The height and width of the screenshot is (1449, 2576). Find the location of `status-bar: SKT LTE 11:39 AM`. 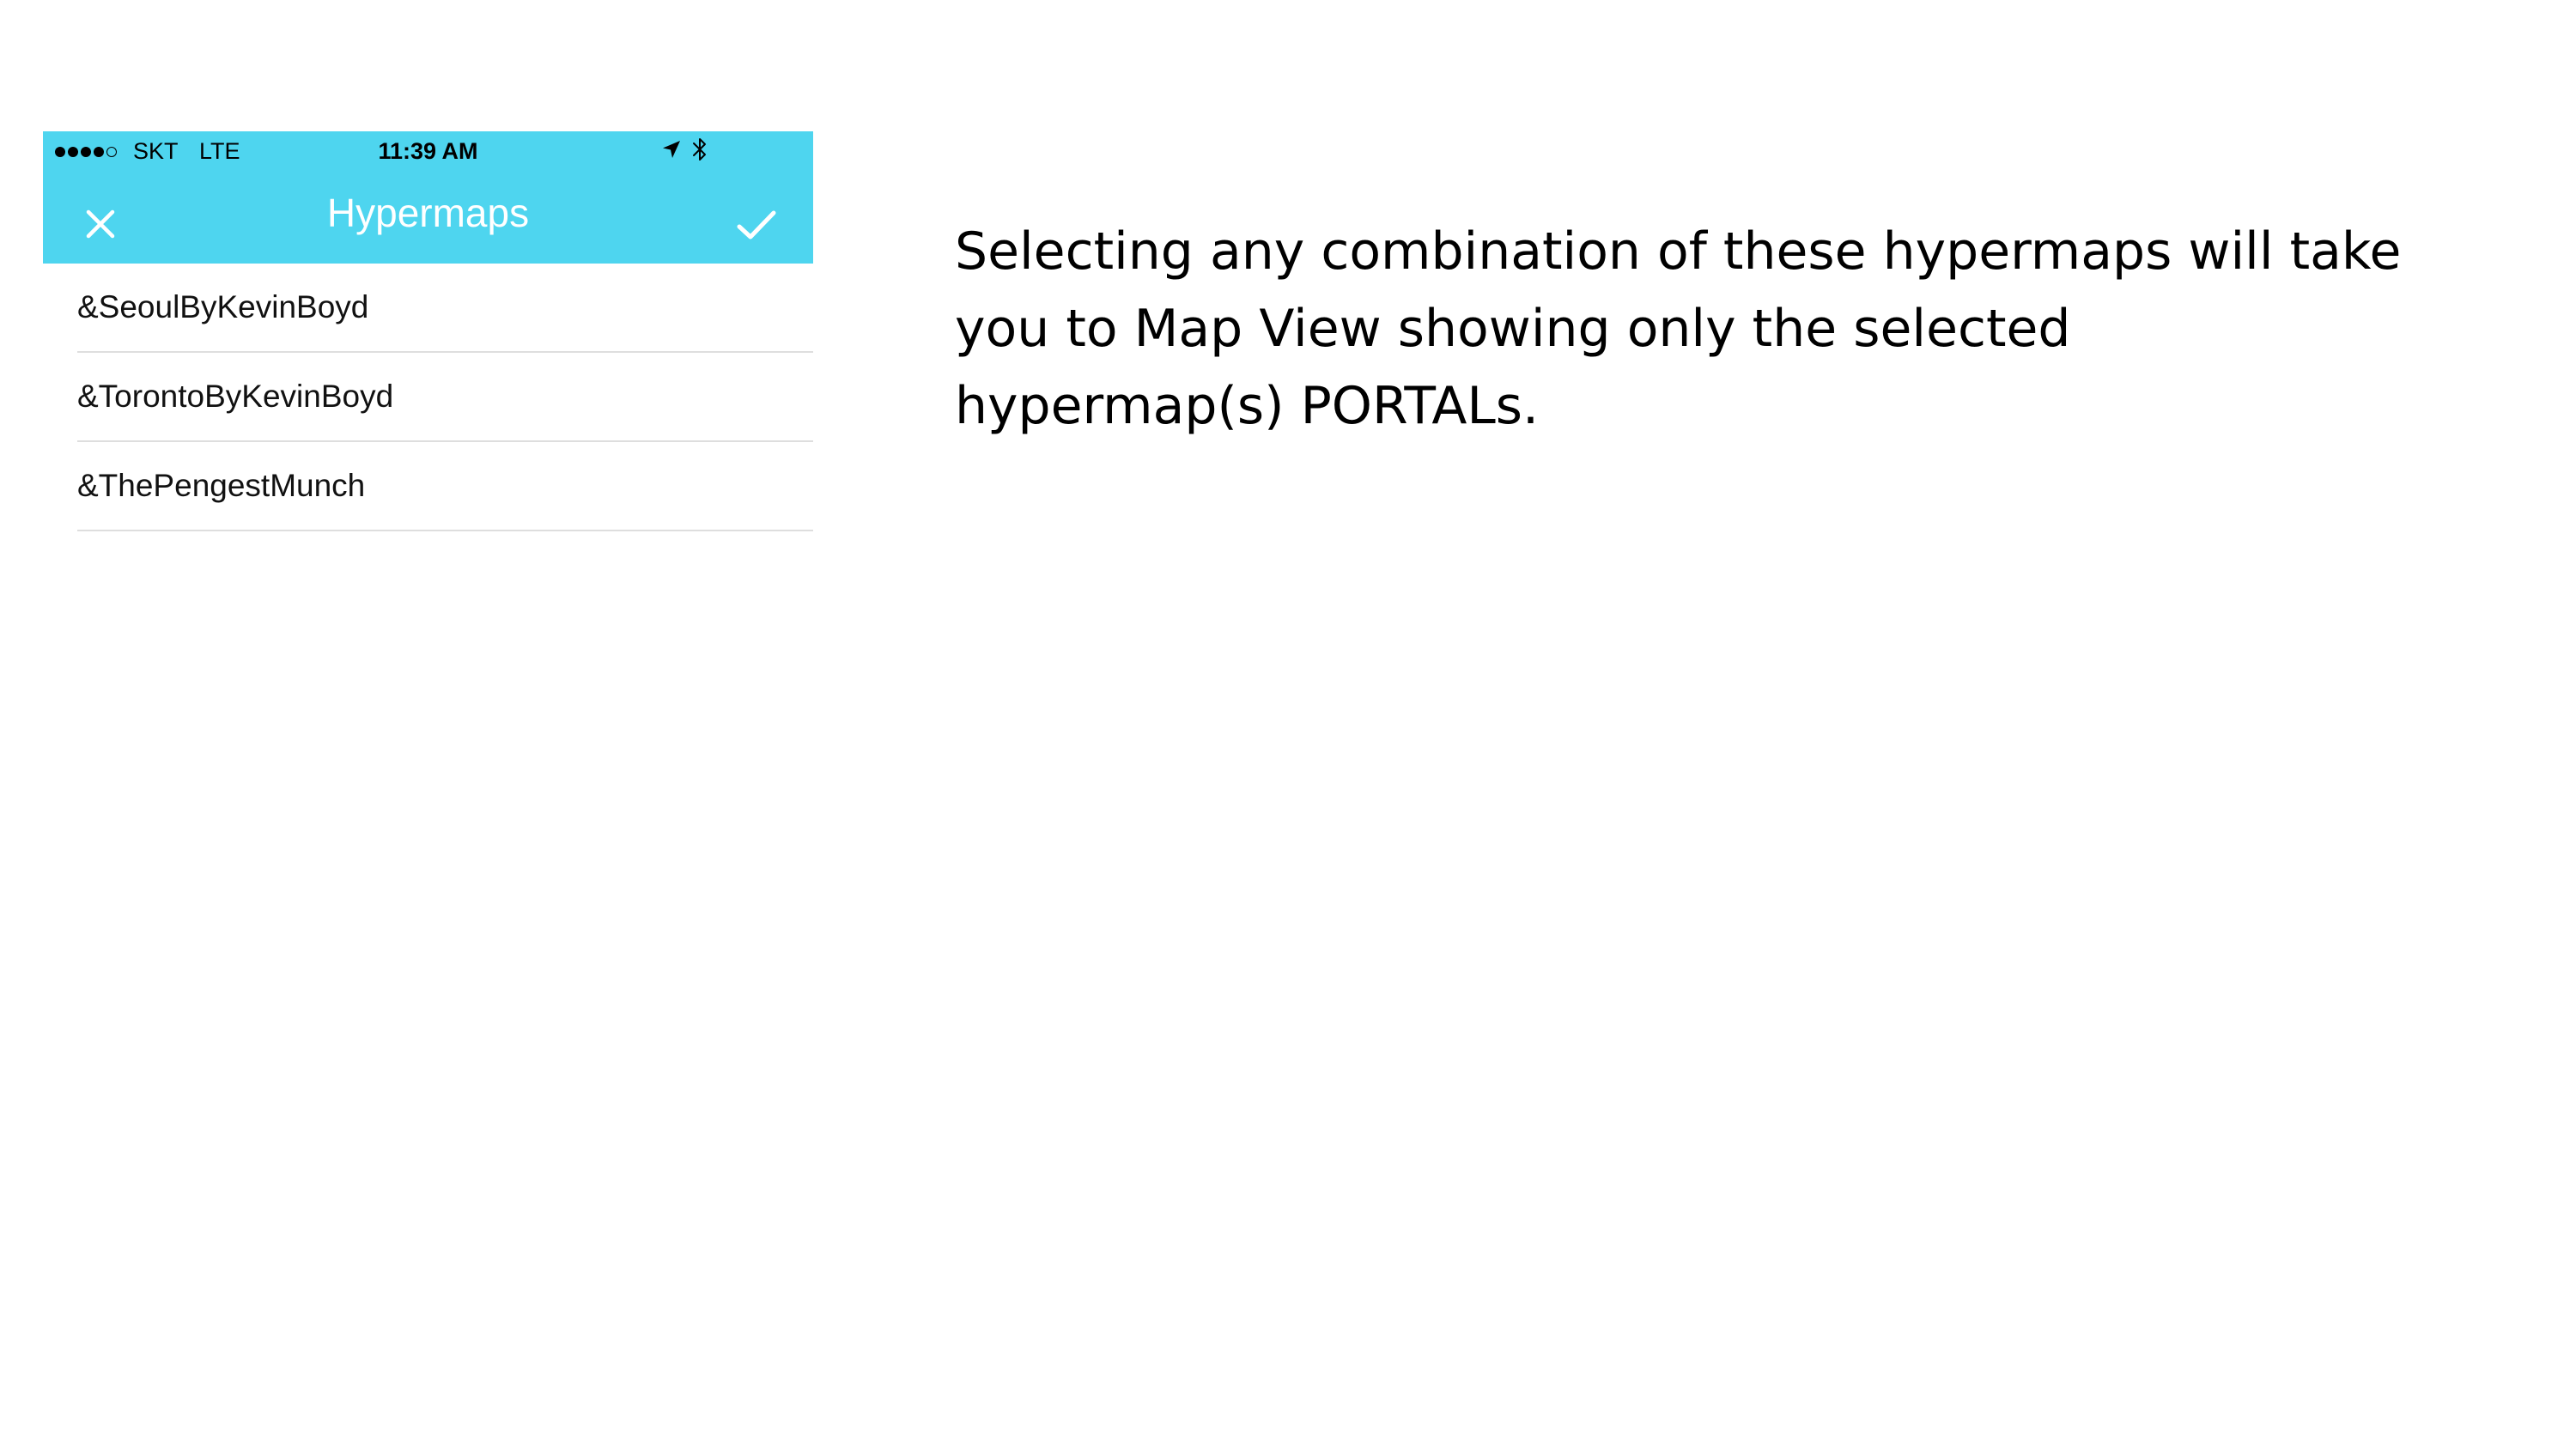

status-bar: SKT LTE 11:39 AM is located at coordinates (428, 151).